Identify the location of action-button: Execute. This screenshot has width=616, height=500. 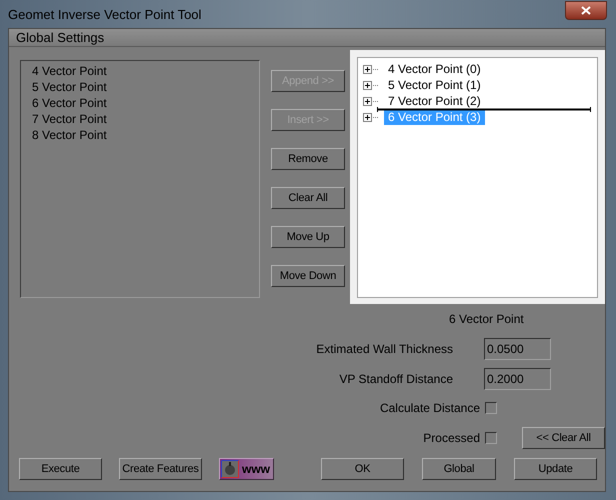
(60, 469).